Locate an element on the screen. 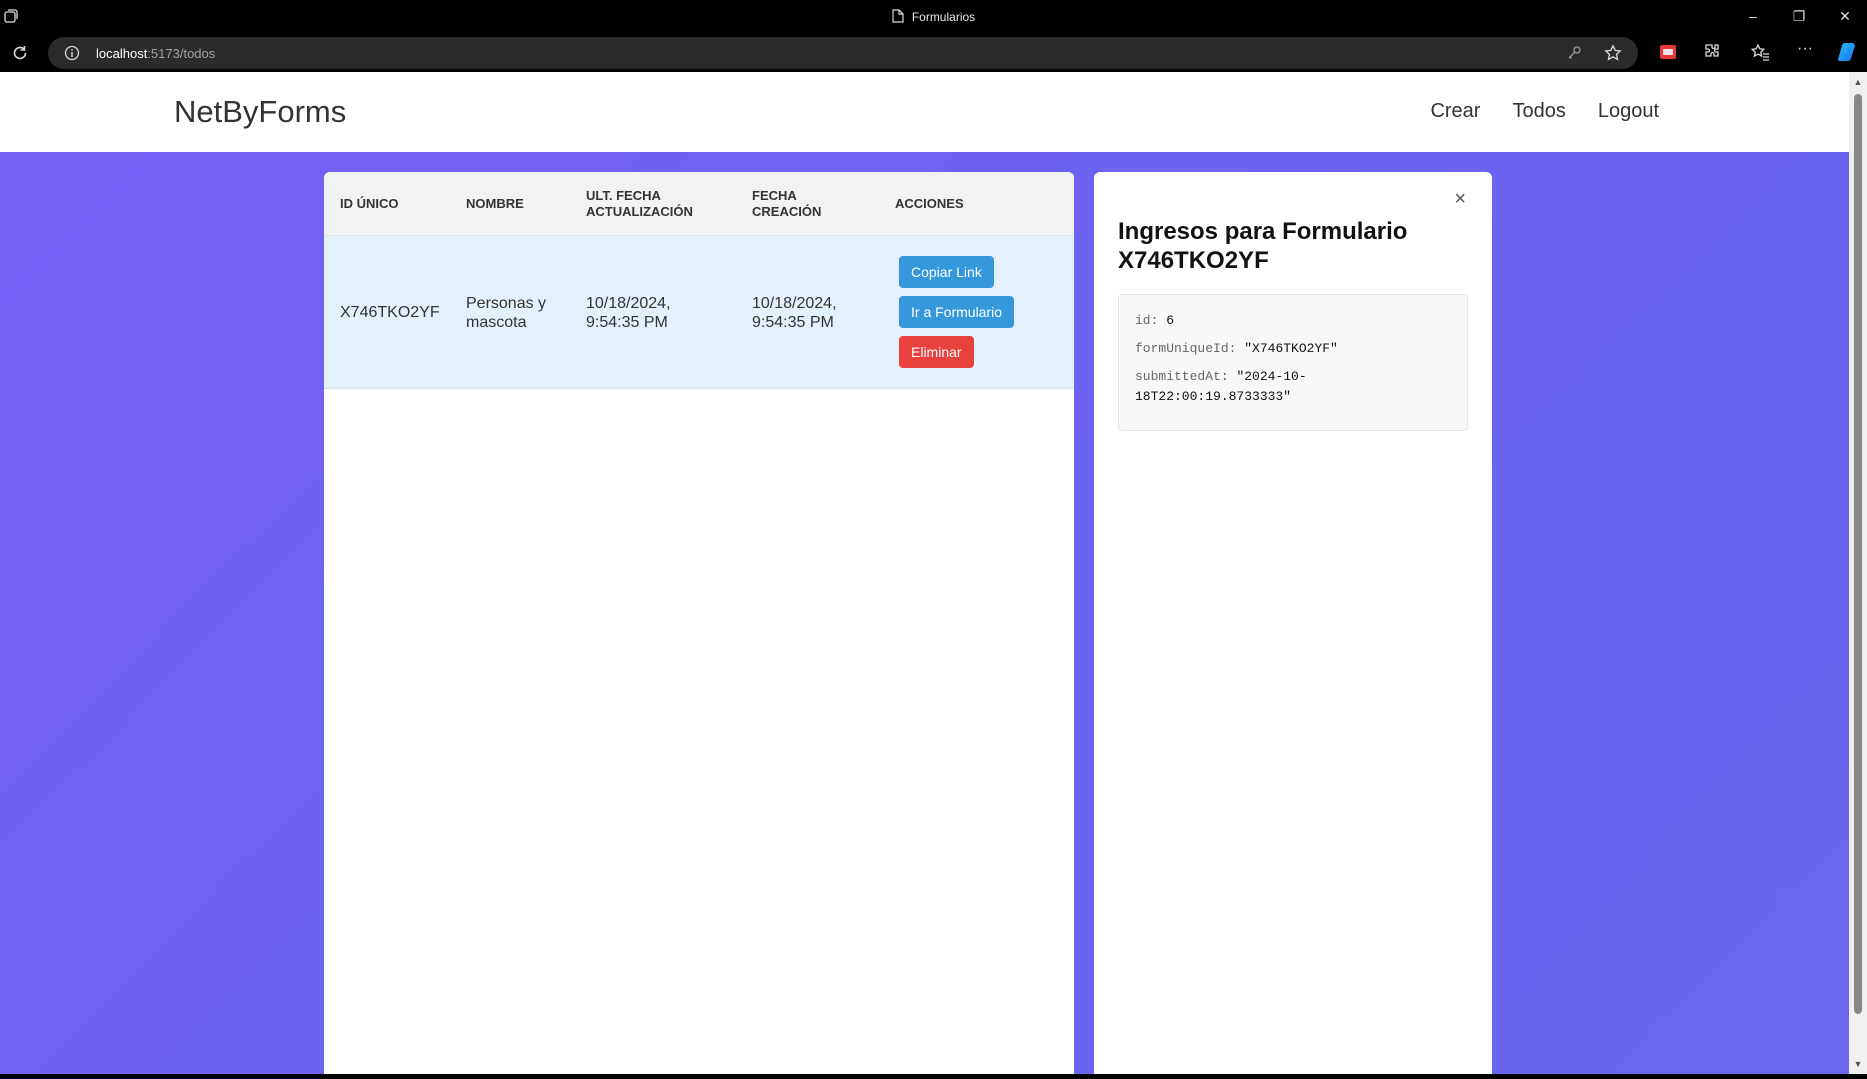 This screenshot has width=1867, height=1079. cell-nombre: Personas y mascota is located at coordinates (506, 313).